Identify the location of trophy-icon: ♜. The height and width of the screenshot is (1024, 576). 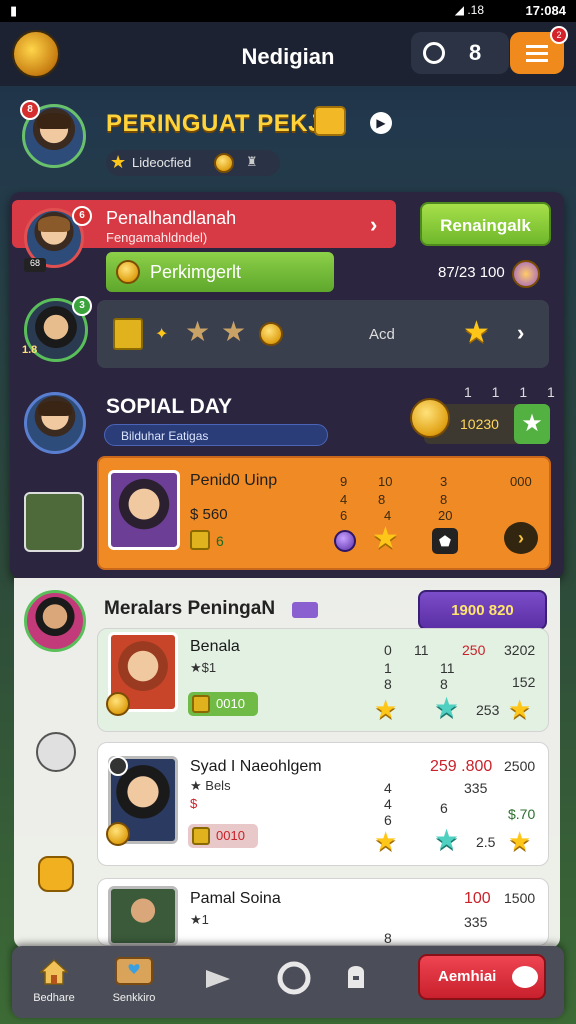
(252, 161).